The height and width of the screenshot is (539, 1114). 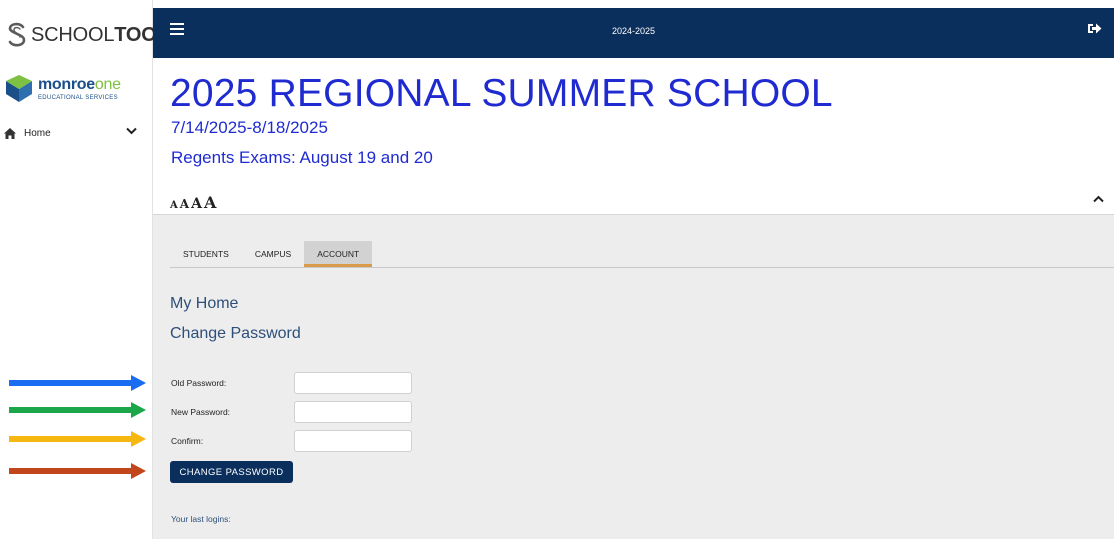 What do you see at coordinates (353, 412) in the screenshot?
I see `new-password-field` at bounding box center [353, 412].